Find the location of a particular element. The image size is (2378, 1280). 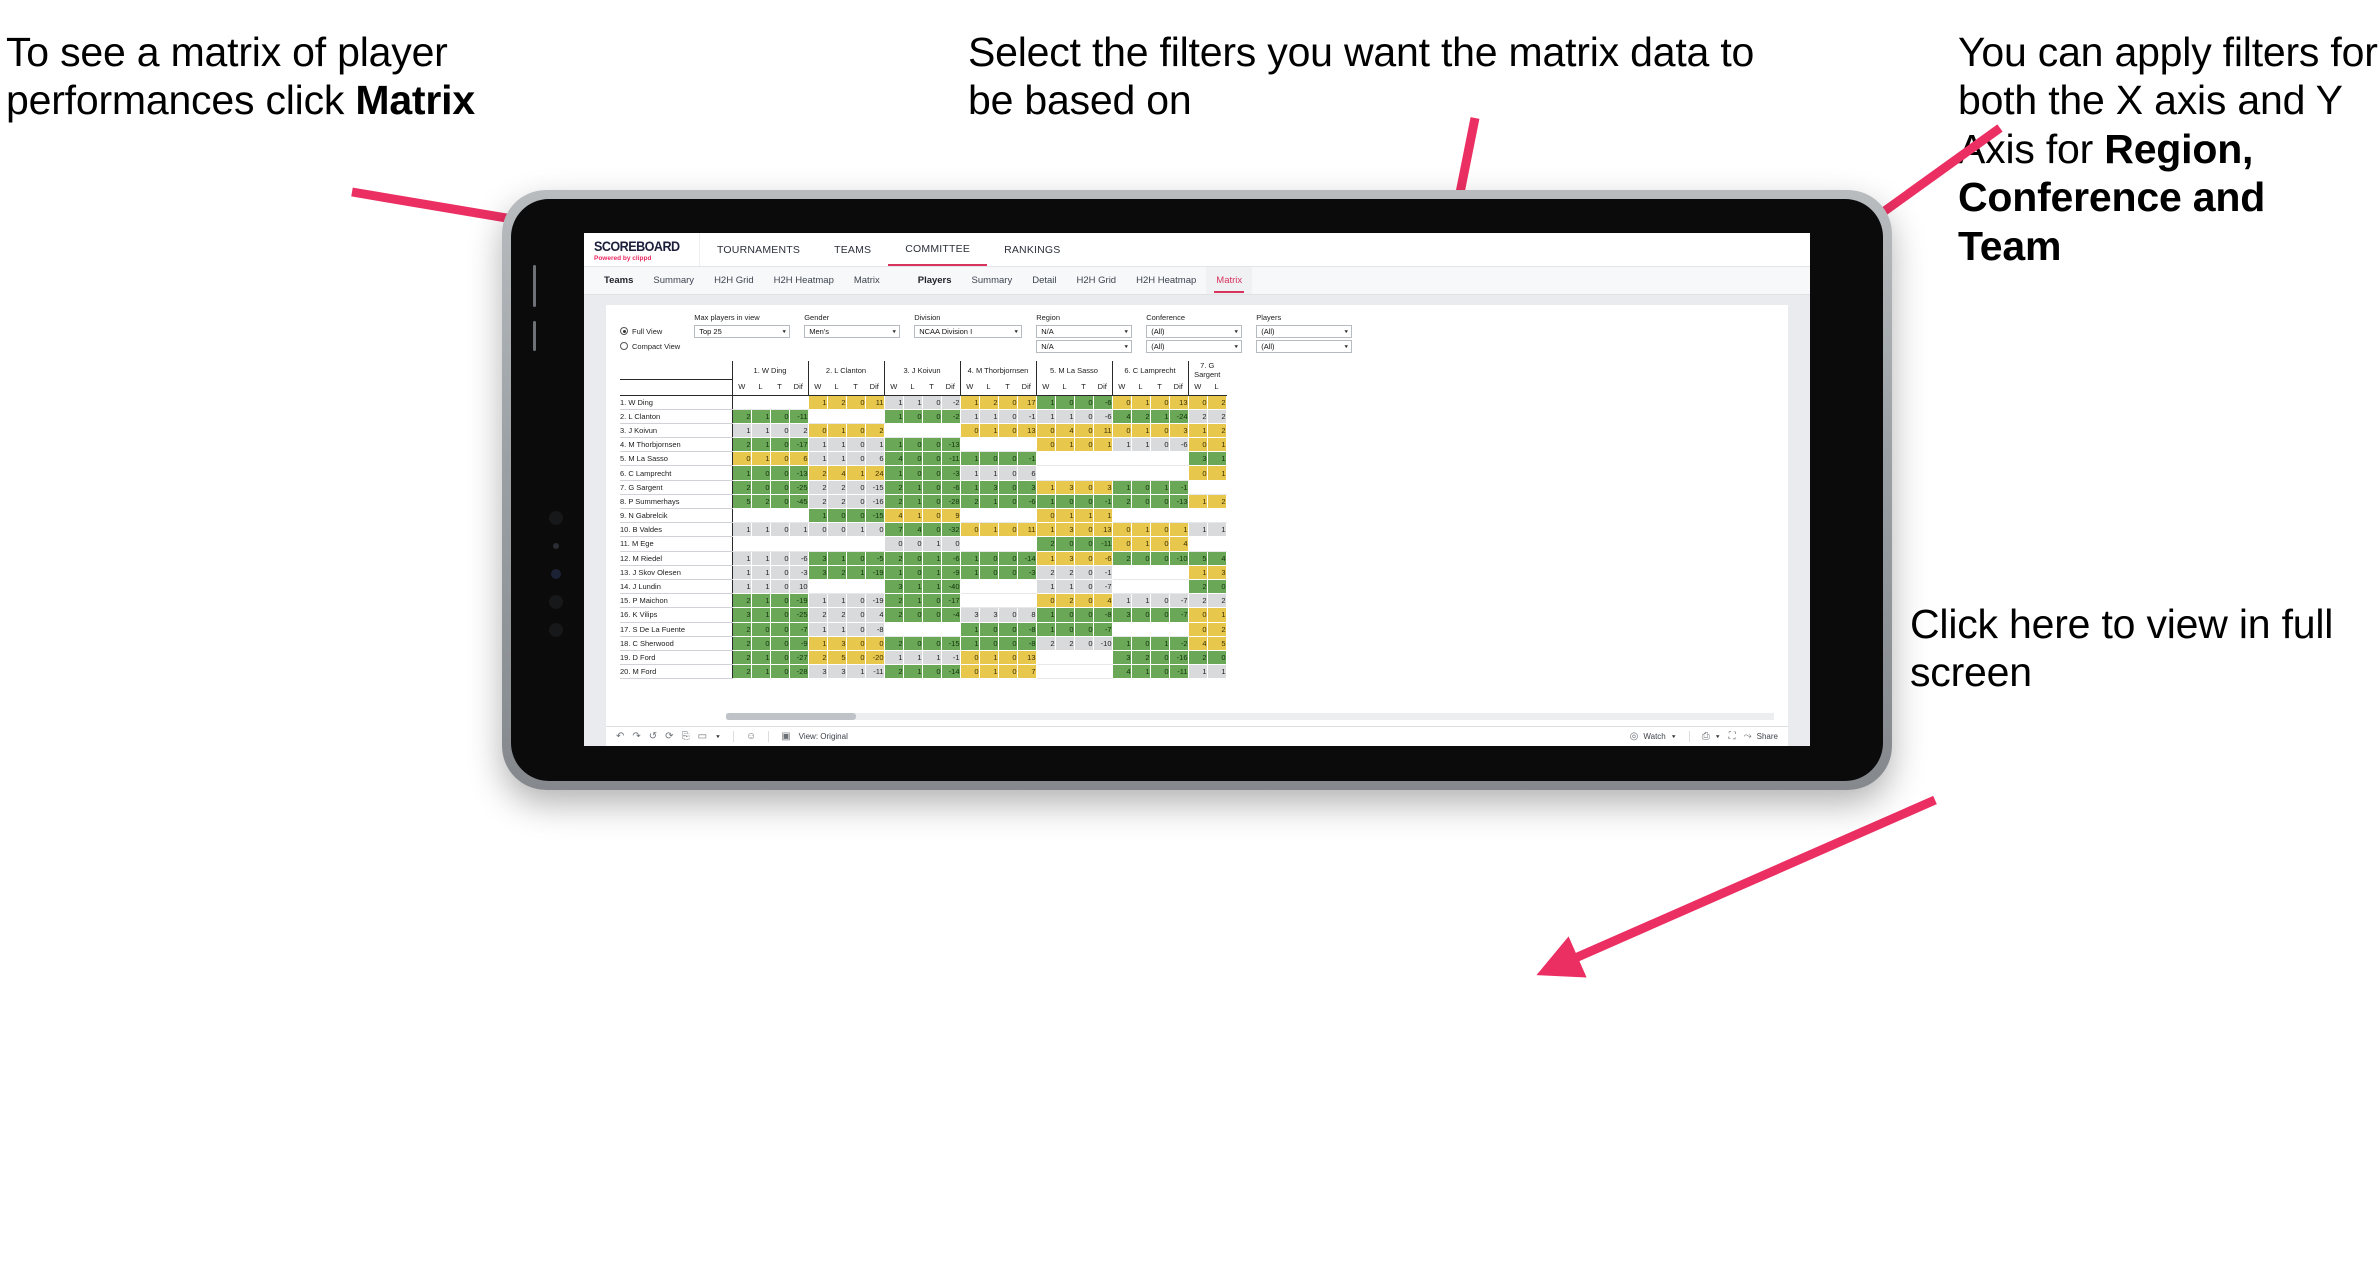

top-nav-item-teams: TEAMS is located at coordinates (852, 249).